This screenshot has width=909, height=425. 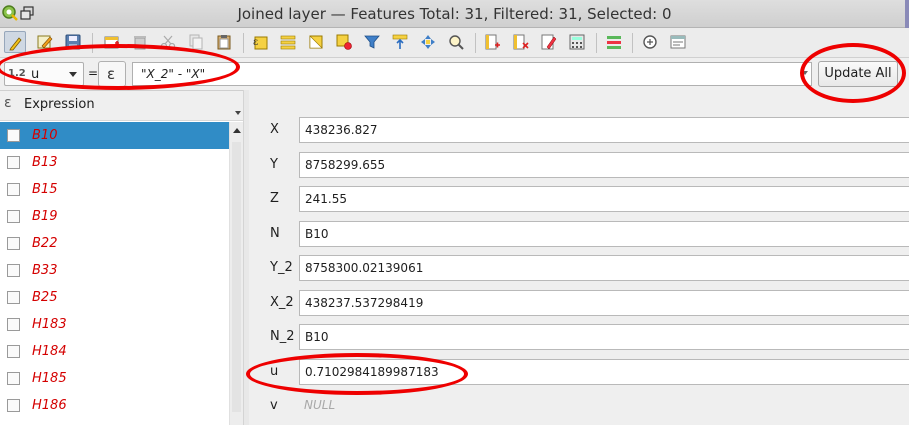 What do you see at coordinates (237, 130) in the screenshot?
I see `scroll-up-arrow-icon` at bounding box center [237, 130].